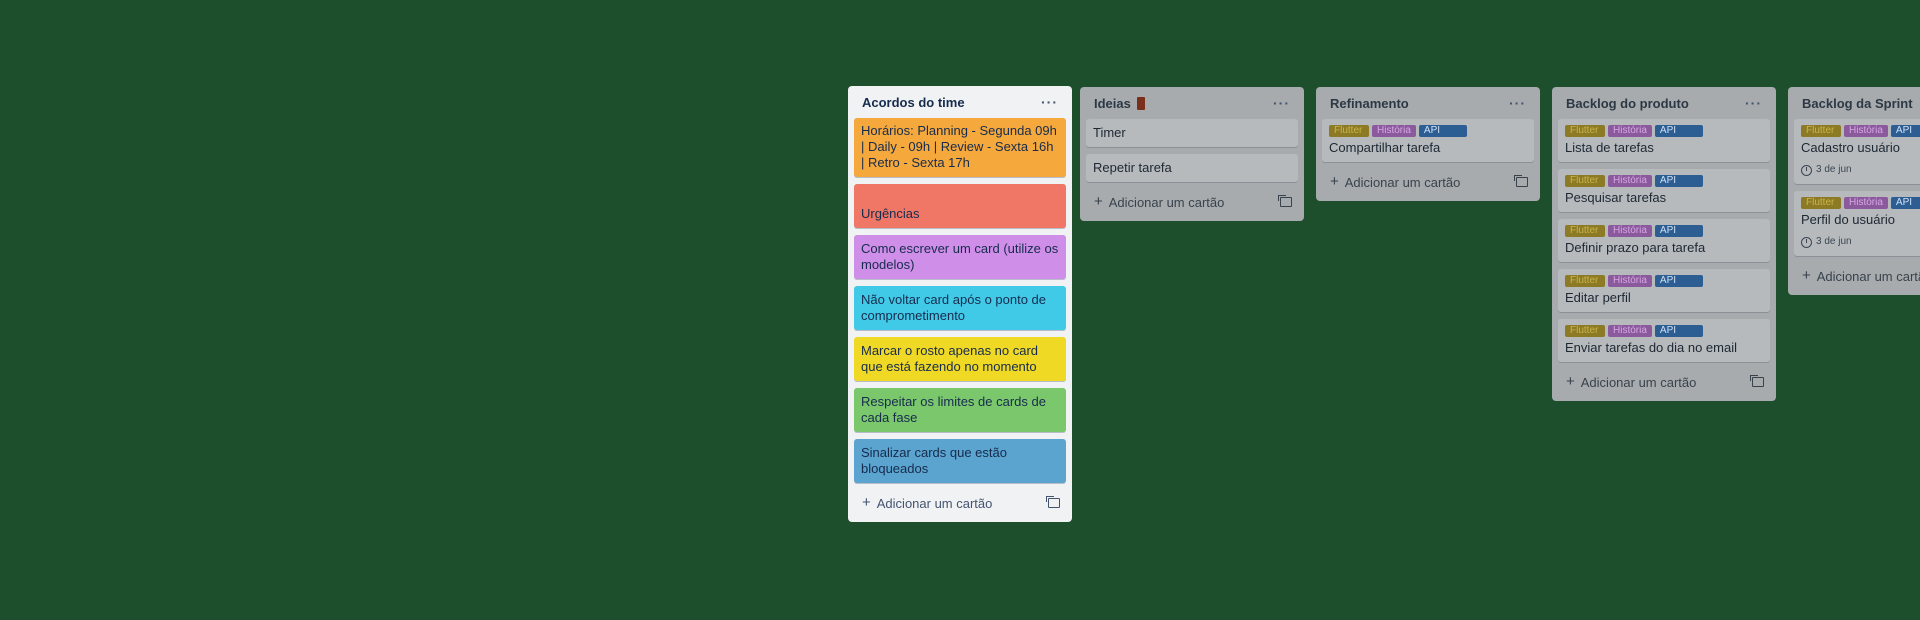 Image resolution: width=1920 pixels, height=620 pixels. Describe the element at coordinates (1112, 103) in the screenshot. I see `list-title: Ideias` at that location.